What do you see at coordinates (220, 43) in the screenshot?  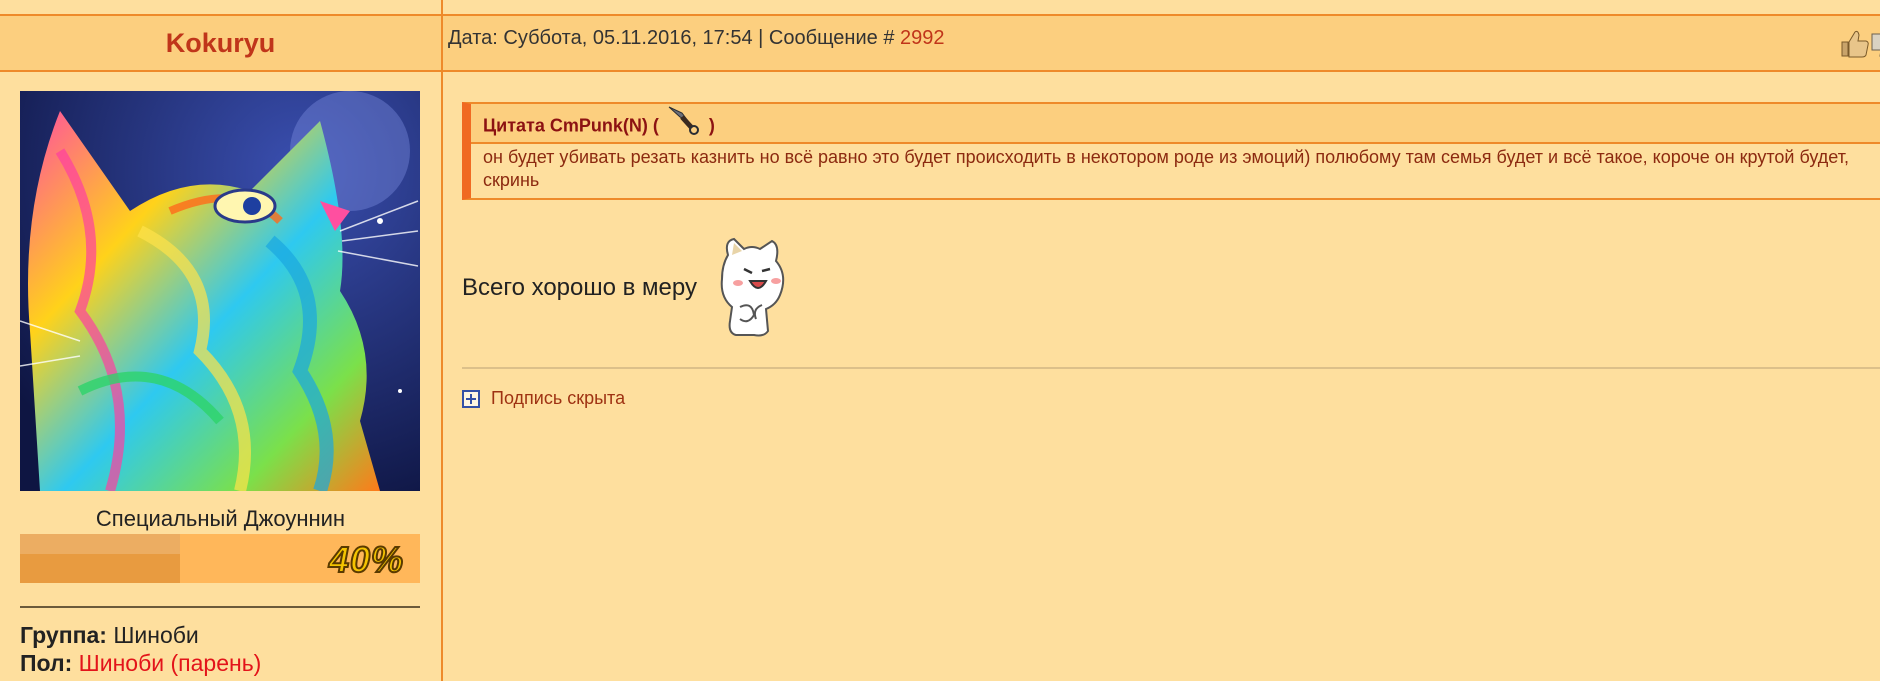 I see `username-link: Kokuryu` at bounding box center [220, 43].